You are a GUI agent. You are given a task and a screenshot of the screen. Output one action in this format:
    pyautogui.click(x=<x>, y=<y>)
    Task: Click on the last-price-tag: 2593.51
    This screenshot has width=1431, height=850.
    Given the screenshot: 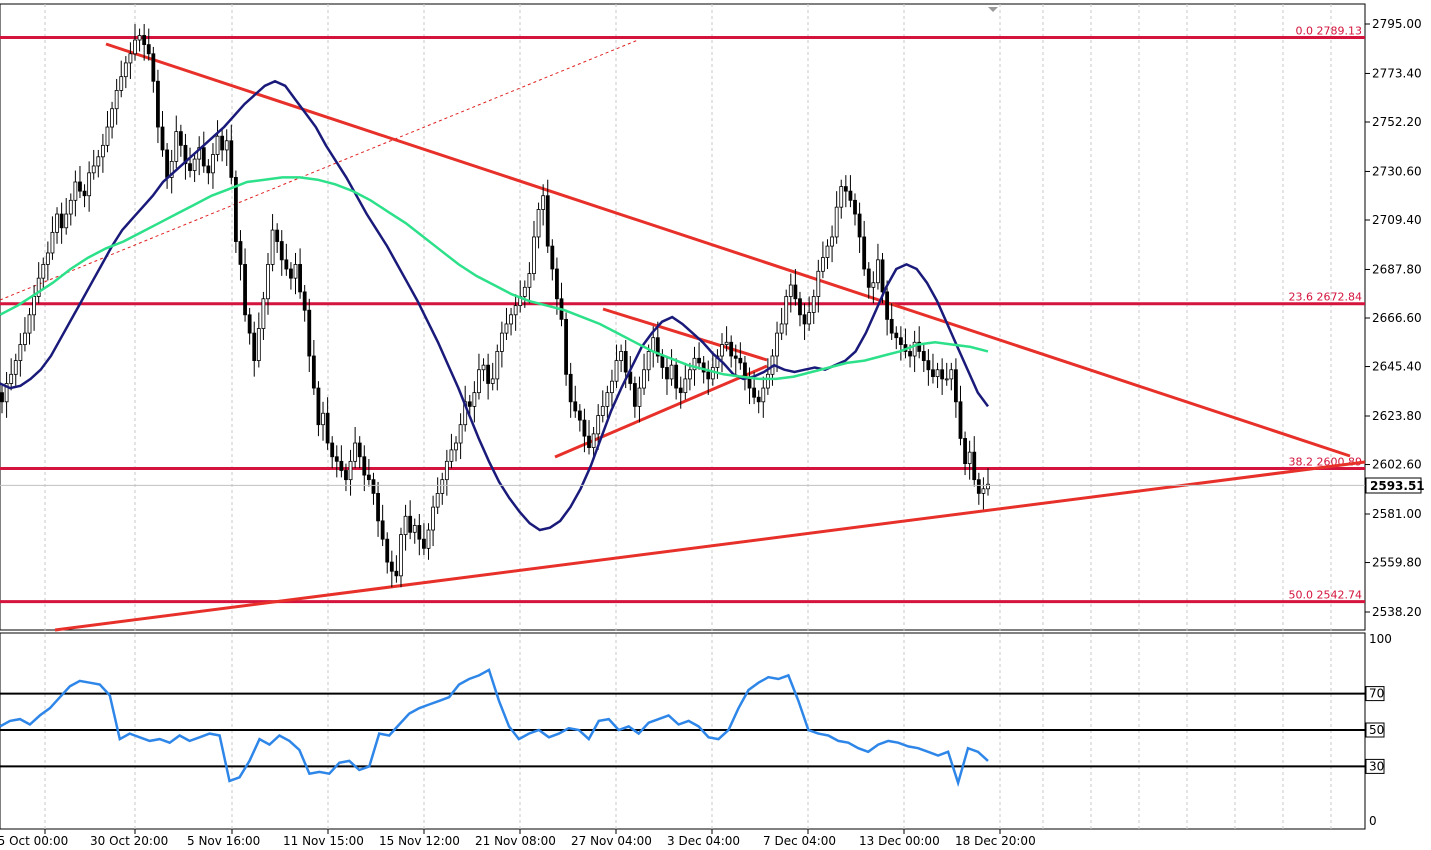 What is the action you would take?
    pyautogui.click(x=1395, y=485)
    